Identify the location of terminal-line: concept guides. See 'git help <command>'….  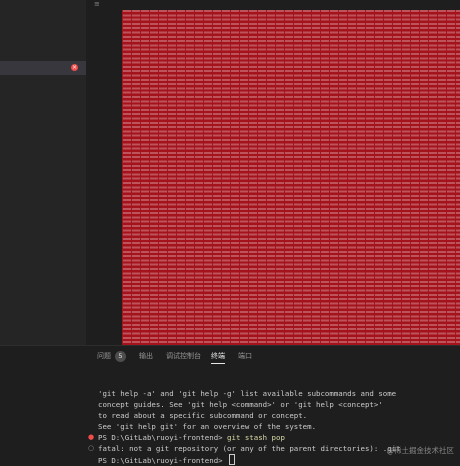
(240, 404).